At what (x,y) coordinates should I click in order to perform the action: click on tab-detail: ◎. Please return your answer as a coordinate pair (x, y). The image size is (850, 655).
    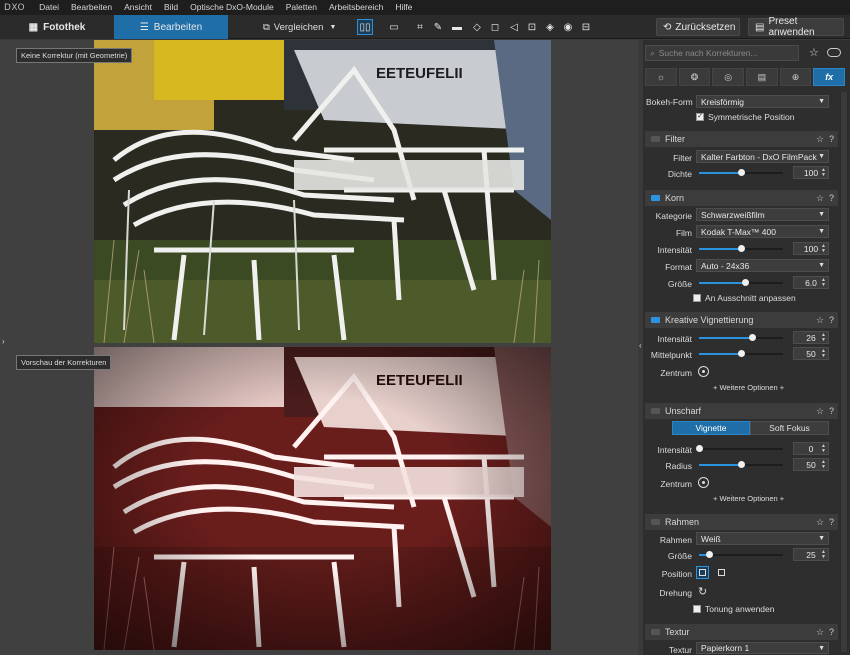
    Looking at the image, I should click on (728, 77).